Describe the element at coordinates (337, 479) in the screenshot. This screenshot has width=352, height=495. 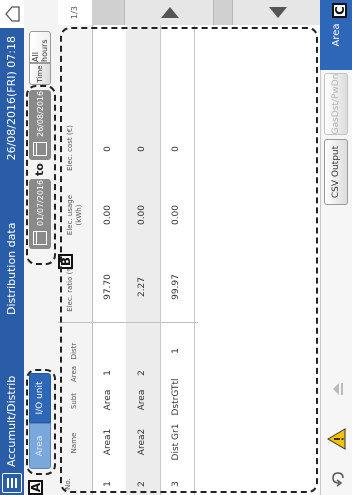
I see `back-icon` at that location.